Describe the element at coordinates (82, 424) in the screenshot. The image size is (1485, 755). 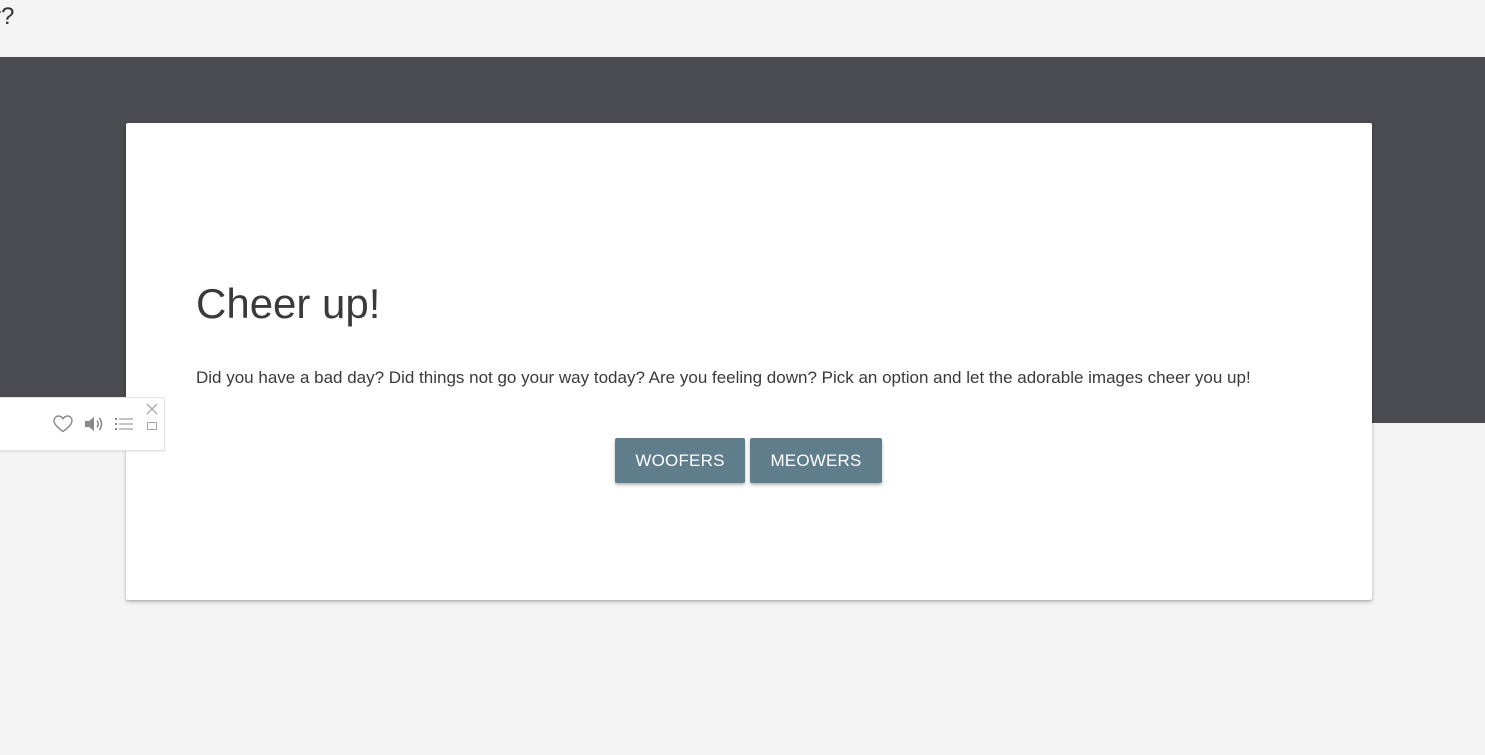
I see `media-player-widget` at that location.